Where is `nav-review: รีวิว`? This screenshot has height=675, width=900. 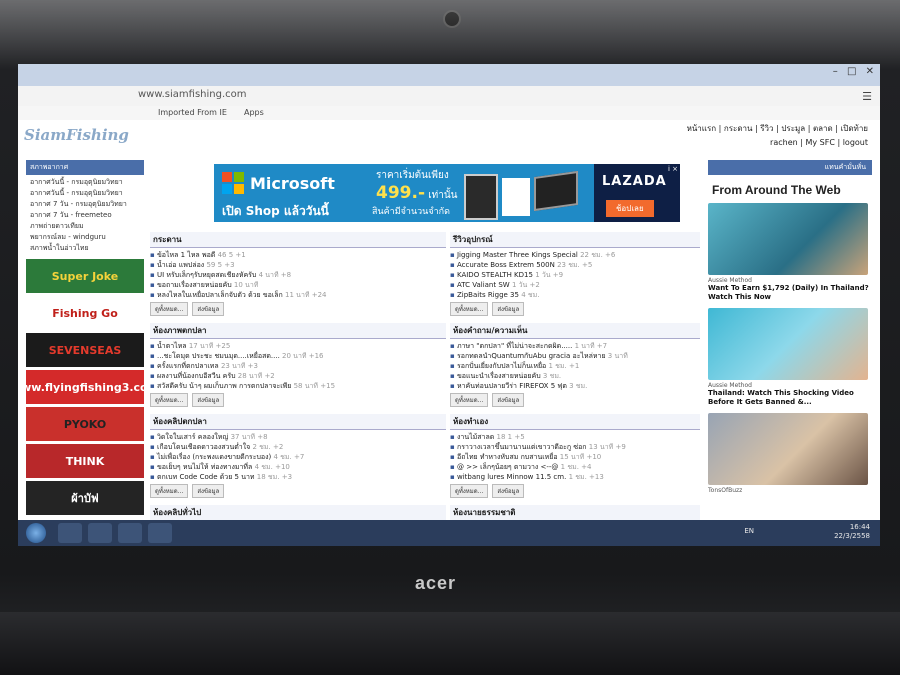
nav-review: รีวิว is located at coordinates (766, 128).